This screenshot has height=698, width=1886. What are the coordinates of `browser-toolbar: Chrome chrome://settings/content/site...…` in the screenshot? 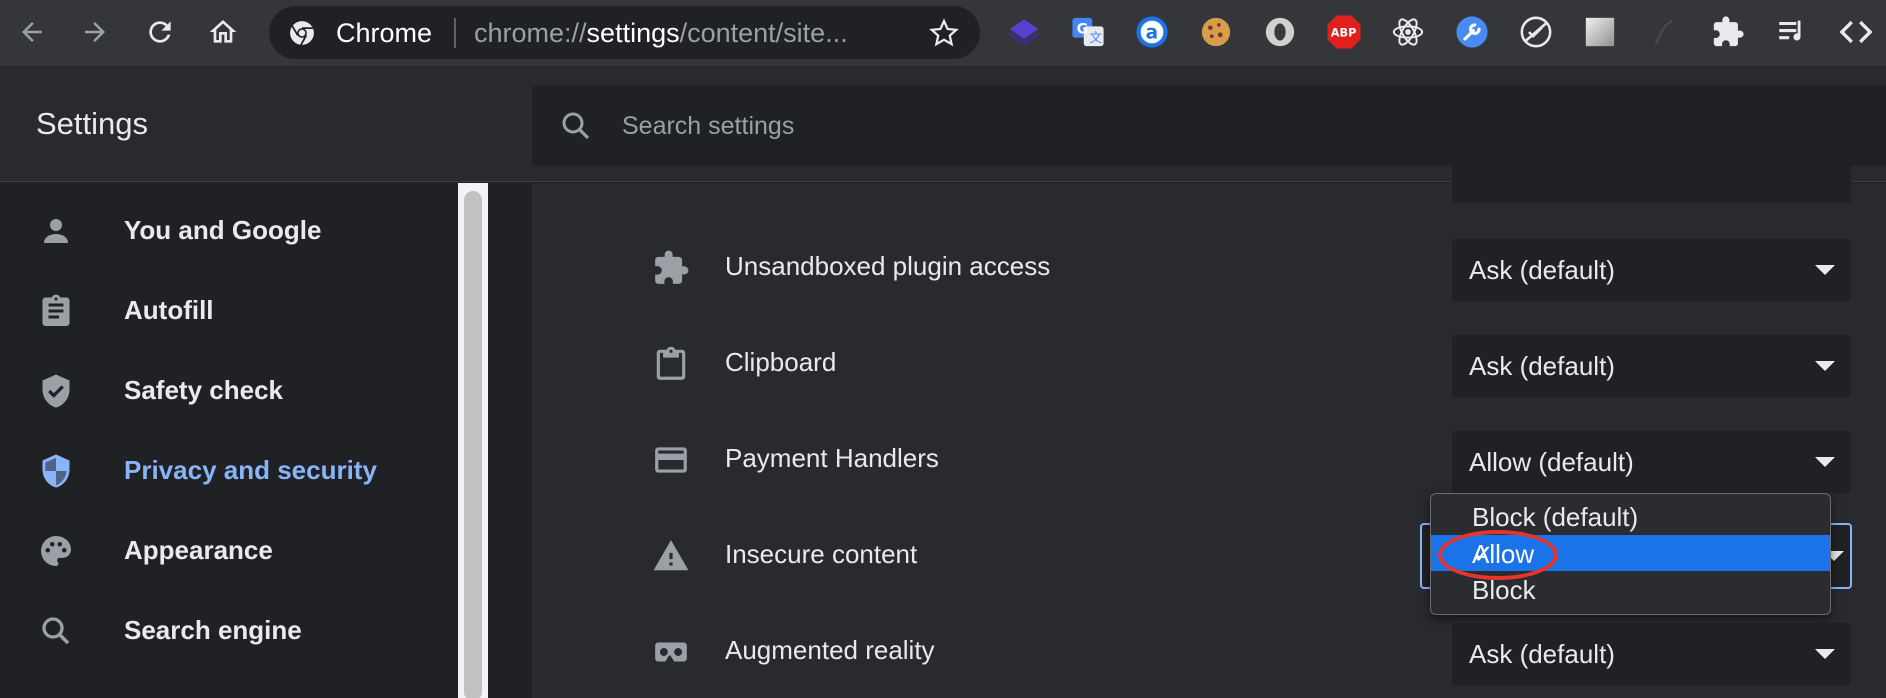 It's located at (943, 33).